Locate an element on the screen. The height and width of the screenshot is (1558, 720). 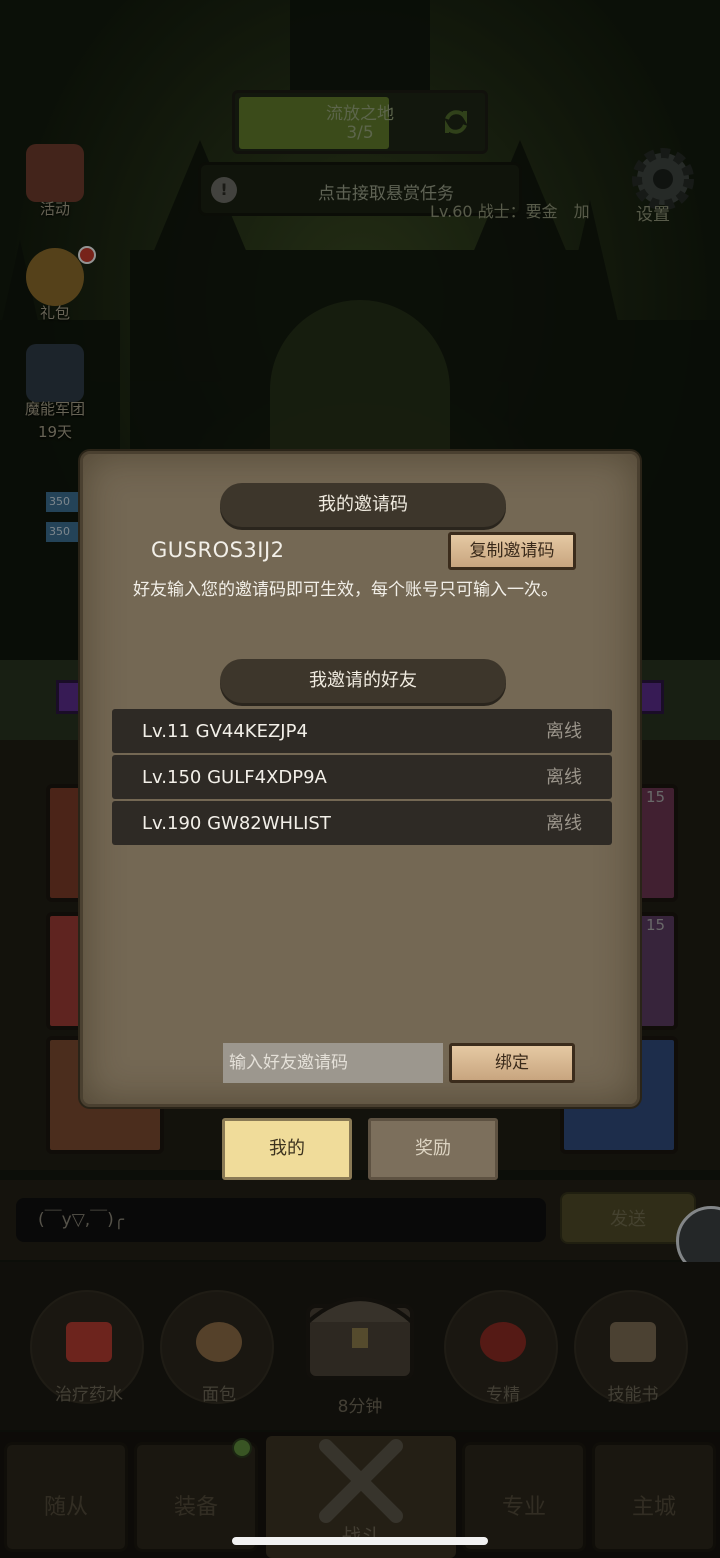
consumable-label: 专精 is located at coordinates (503, 1395).